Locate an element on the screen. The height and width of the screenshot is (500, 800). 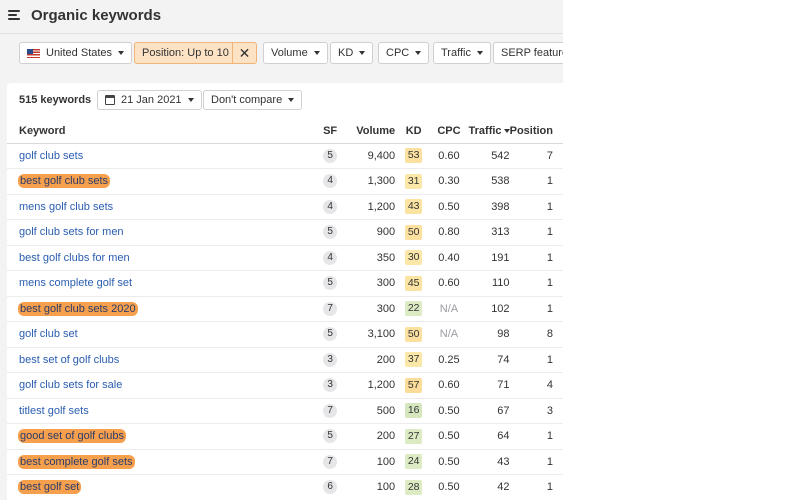
volume-cell: 300 is located at coordinates (368, 309).